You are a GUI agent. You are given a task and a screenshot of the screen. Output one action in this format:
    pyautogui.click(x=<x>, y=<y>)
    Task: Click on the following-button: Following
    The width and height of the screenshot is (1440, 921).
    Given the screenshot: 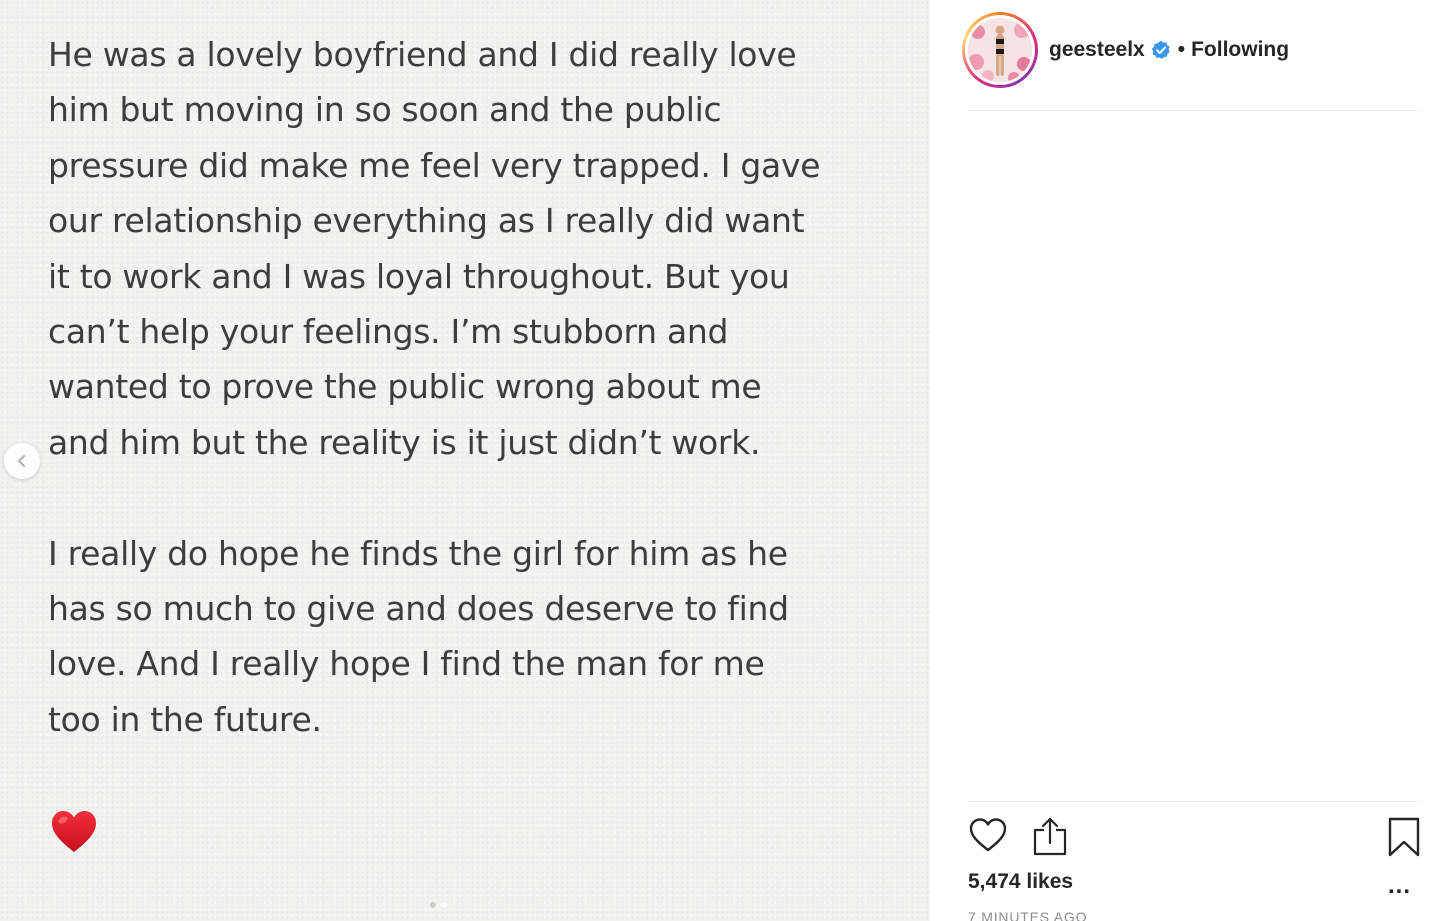 What is the action you would take?
    pyautogui.click(x=1240, y=50)
    